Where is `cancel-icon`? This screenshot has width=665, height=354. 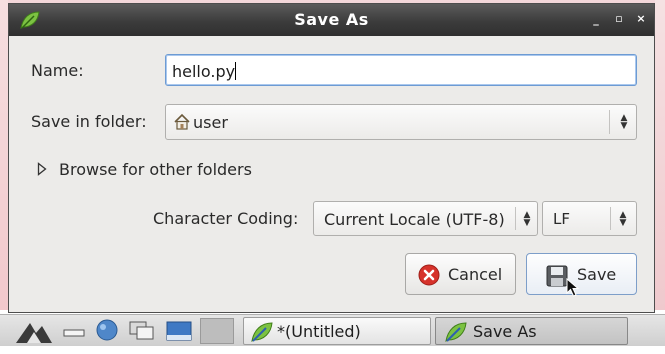 cancel-icon is located at coordinates (429, 277).